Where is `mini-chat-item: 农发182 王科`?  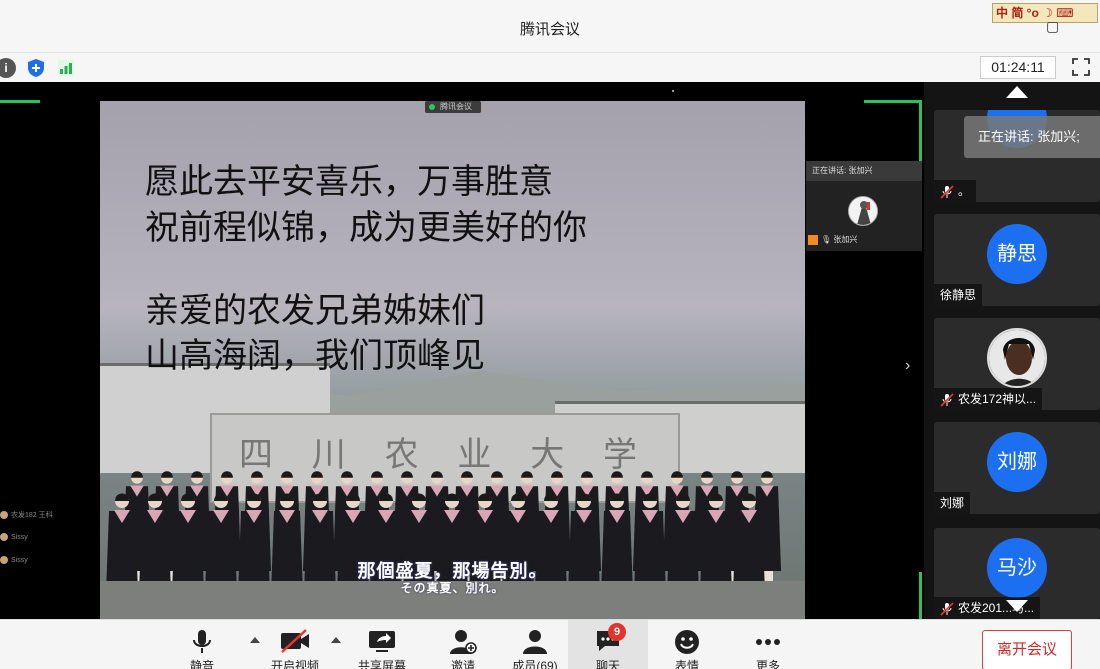 mini-chat-item: 农发182 王科 is located at coordinates (26, 515).